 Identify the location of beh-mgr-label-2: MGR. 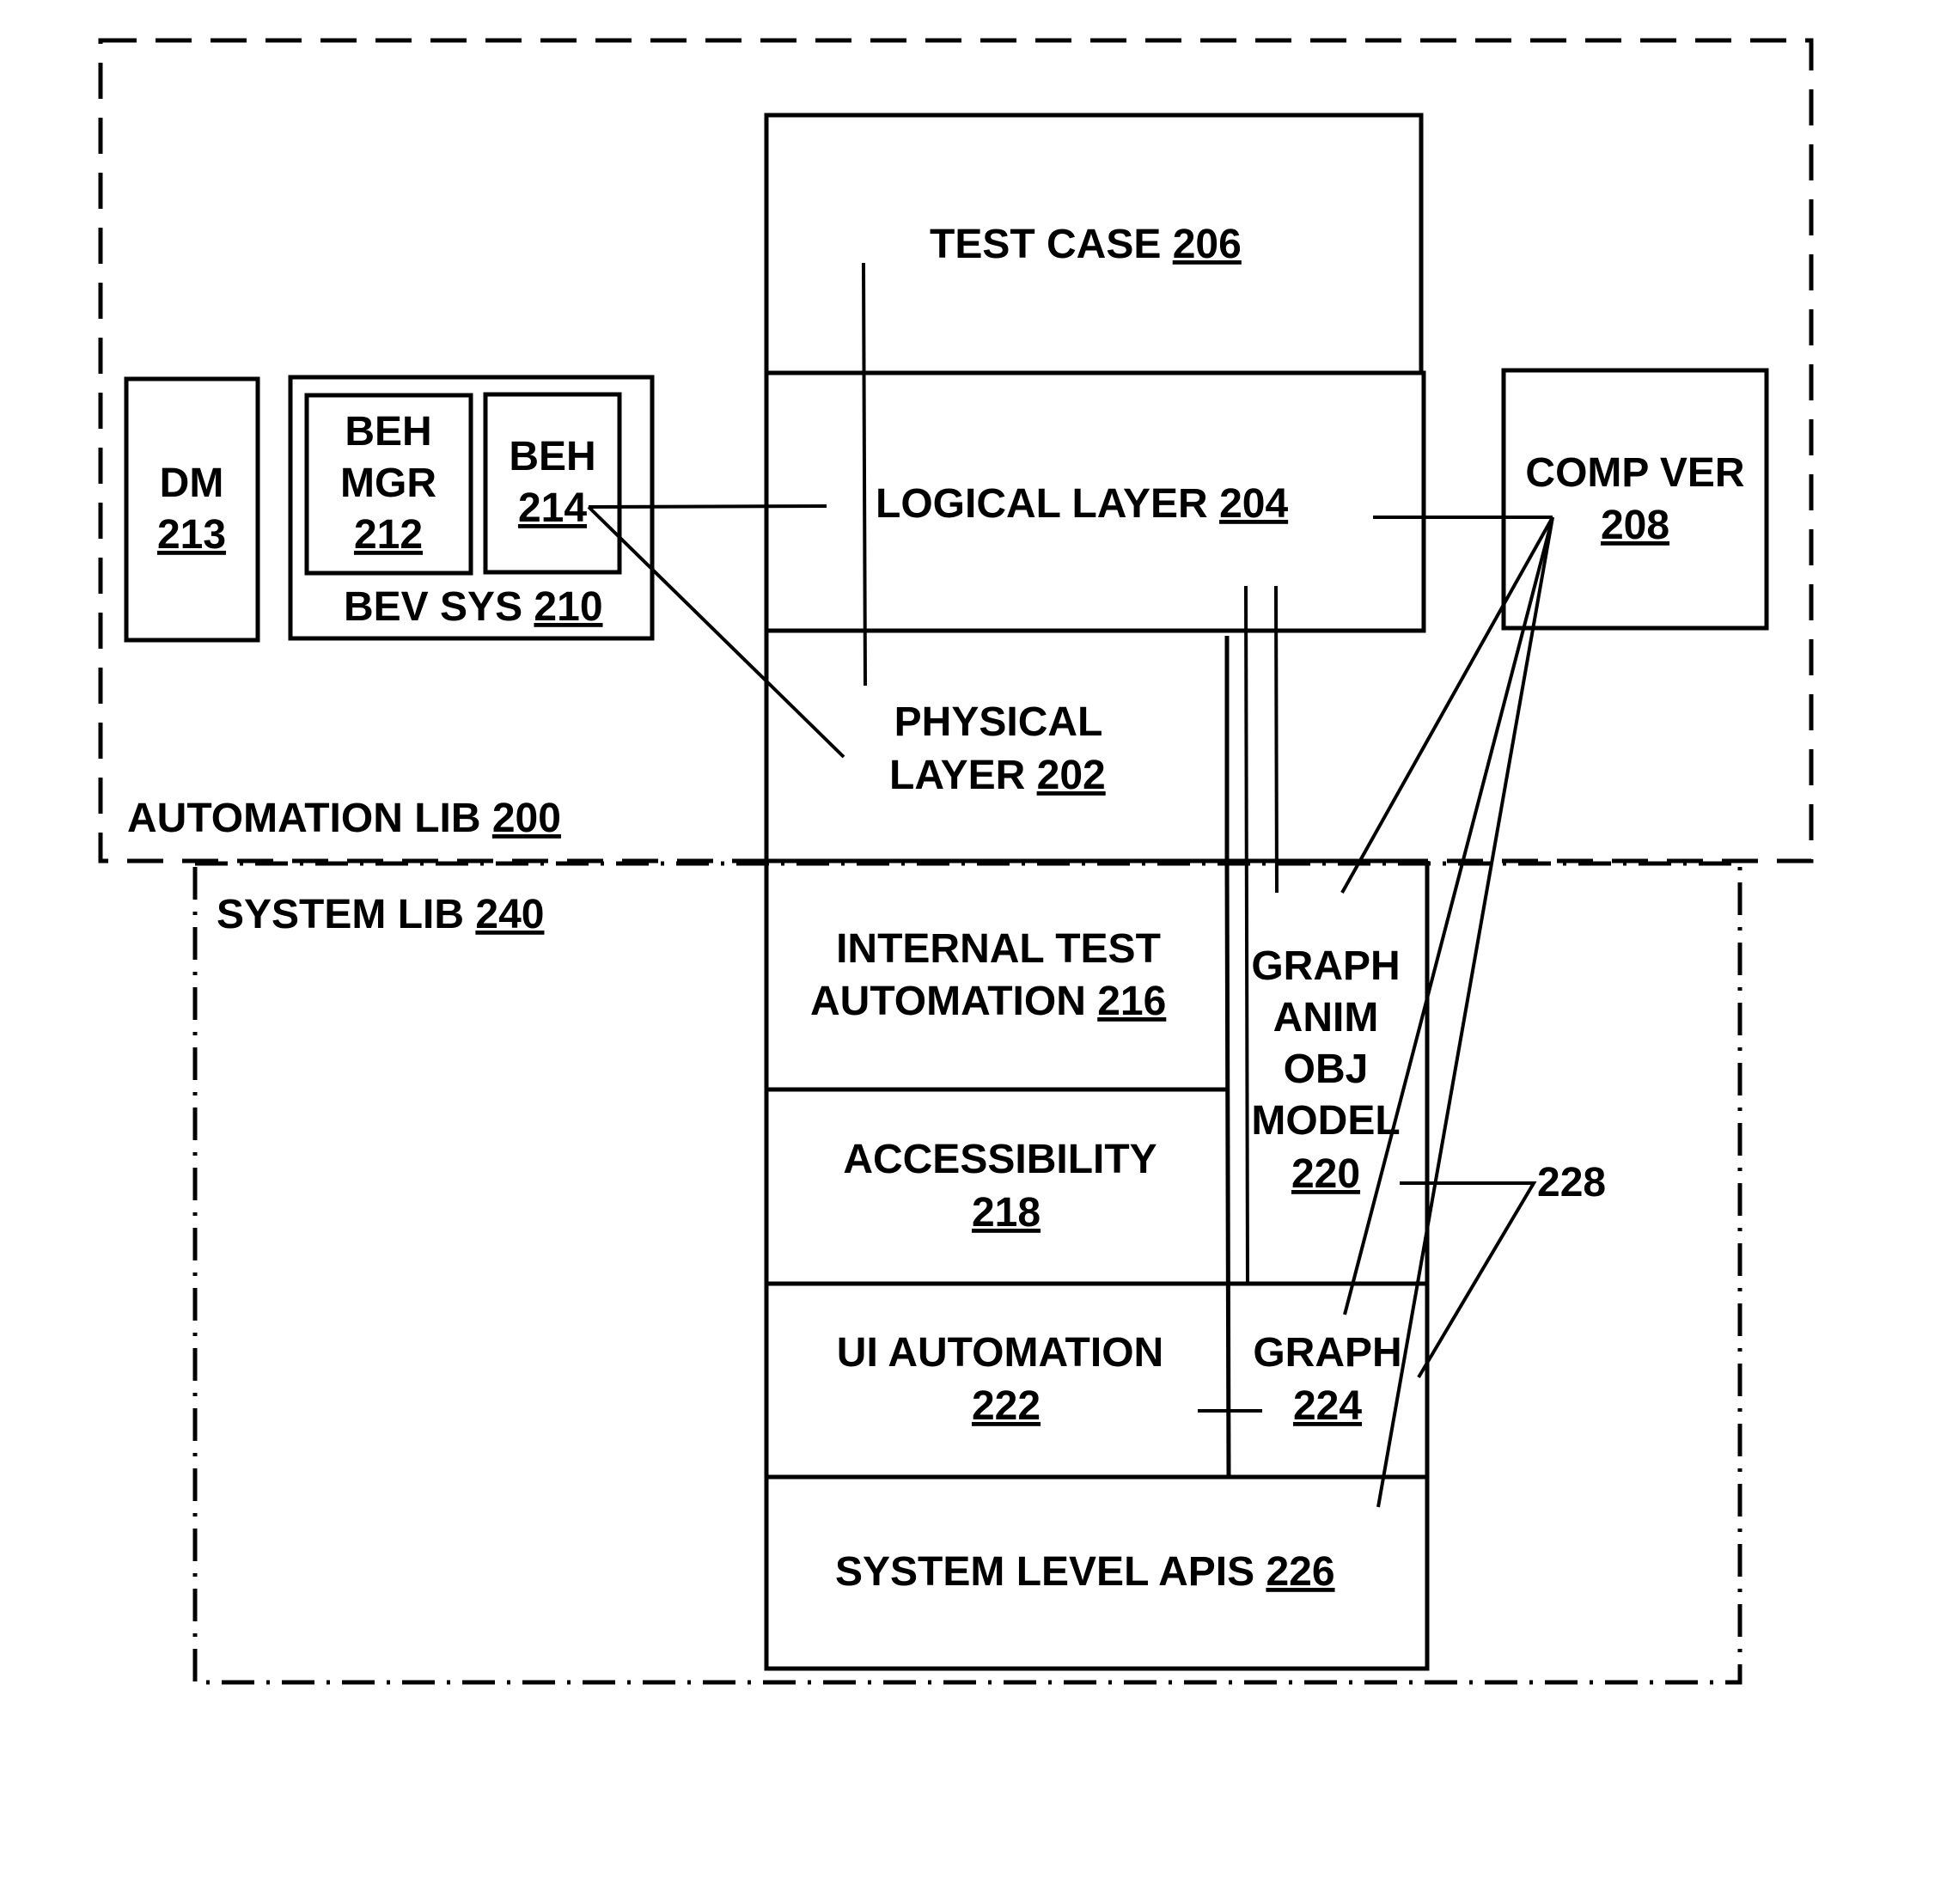
(388, 484).